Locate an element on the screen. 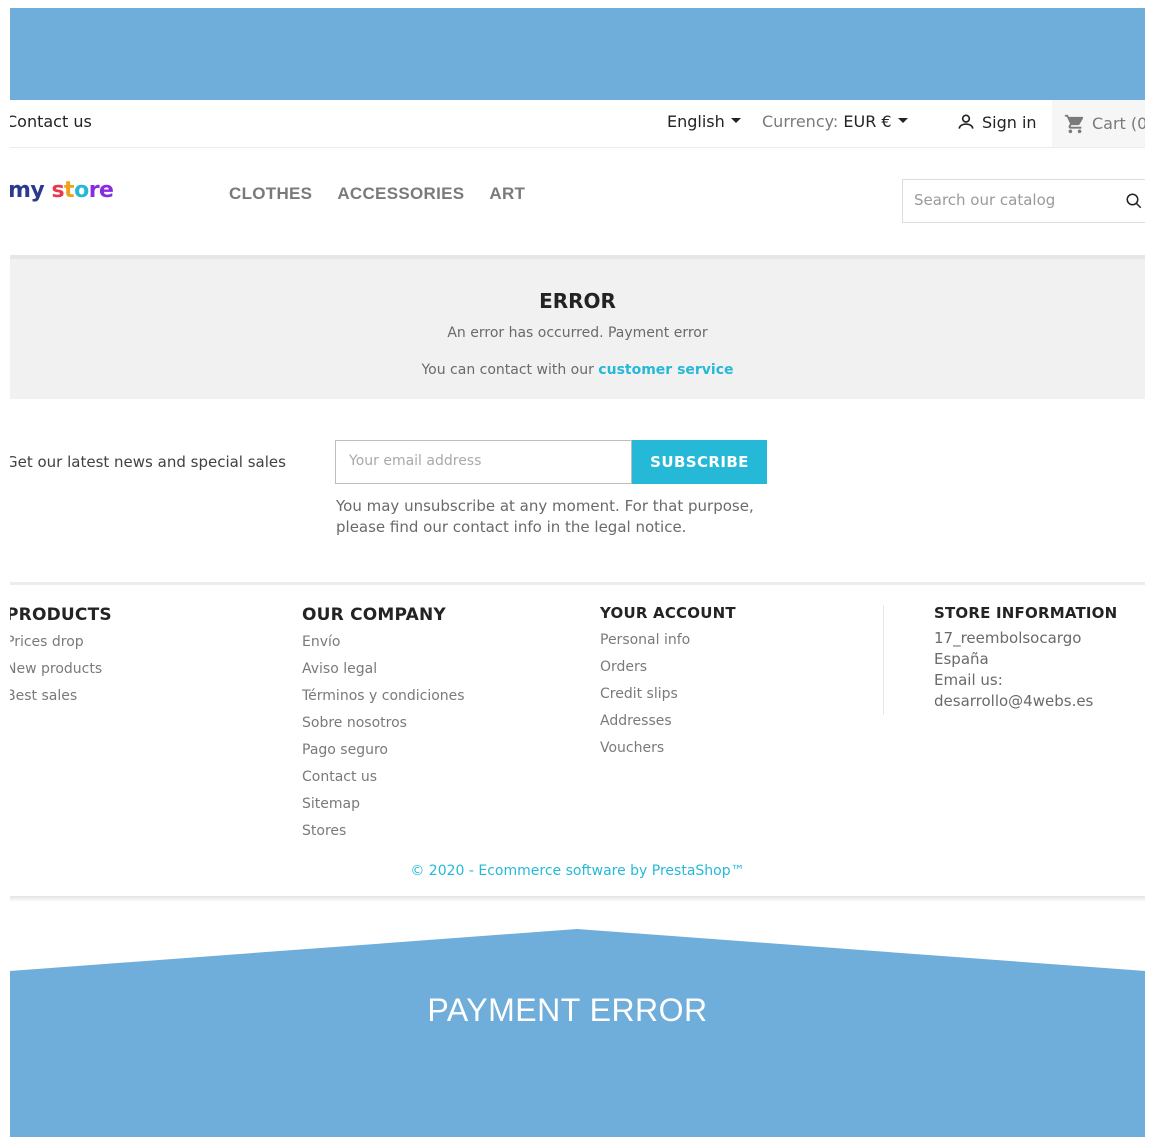 The width and height of the screenshot is (1152, 1137). footer-account-title: YOUR ACCOUNT is located at coordinates (668, 613).